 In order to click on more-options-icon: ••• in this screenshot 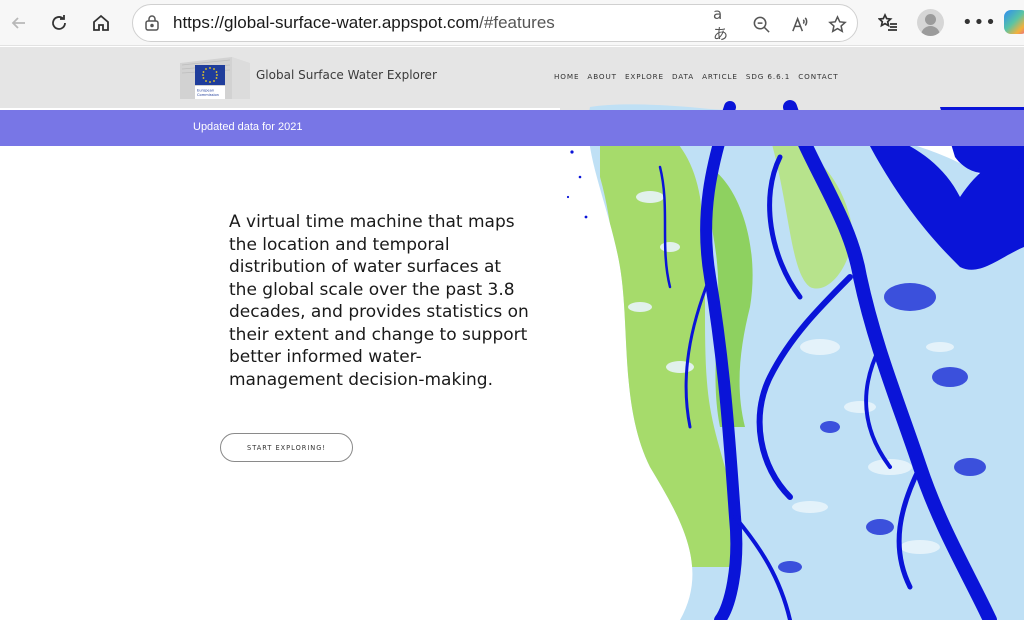, I will do `click(979, 22)`.